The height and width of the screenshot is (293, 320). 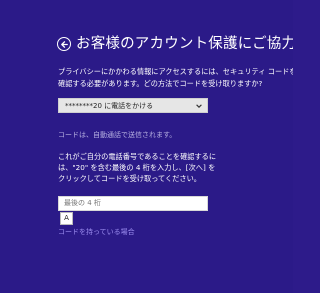 I want to click on verification-method-dropdown: ********20 に電話をかける, so click(x=133, y=105).